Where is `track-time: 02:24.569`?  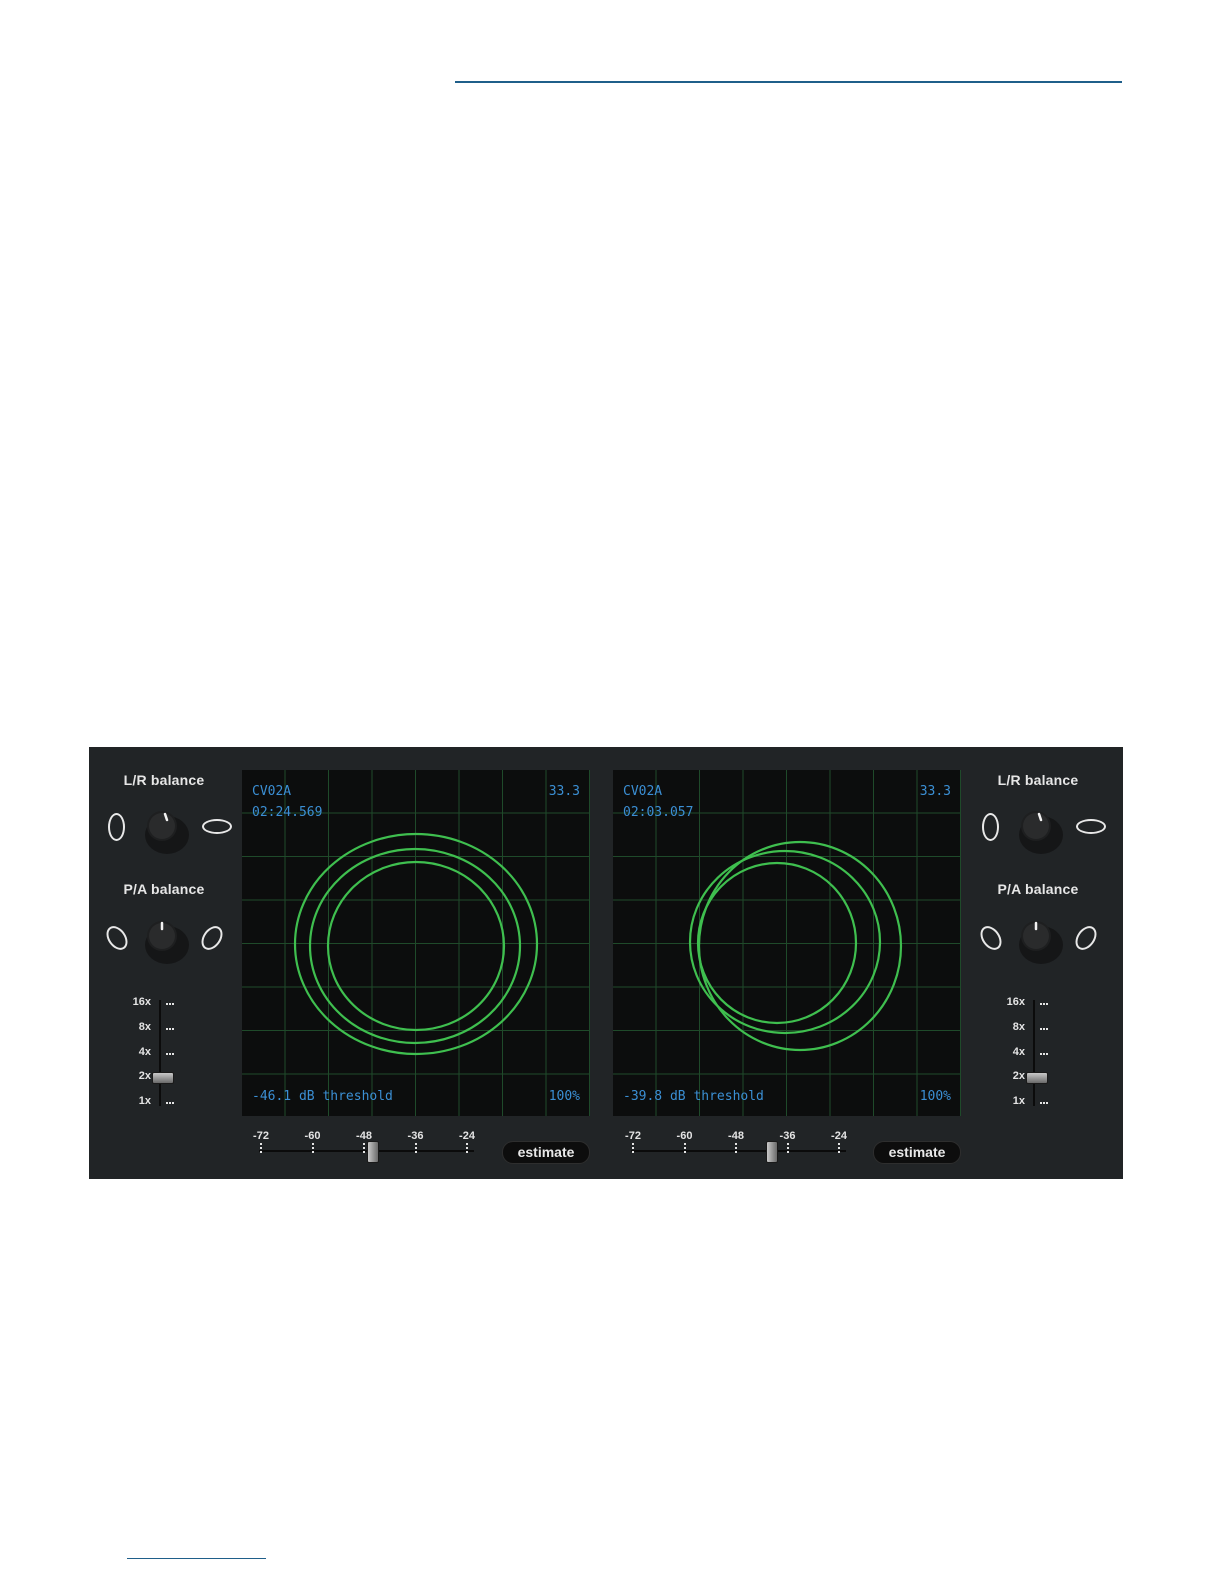 track-time: 02:24.569 is located at coordinates (287, 812).